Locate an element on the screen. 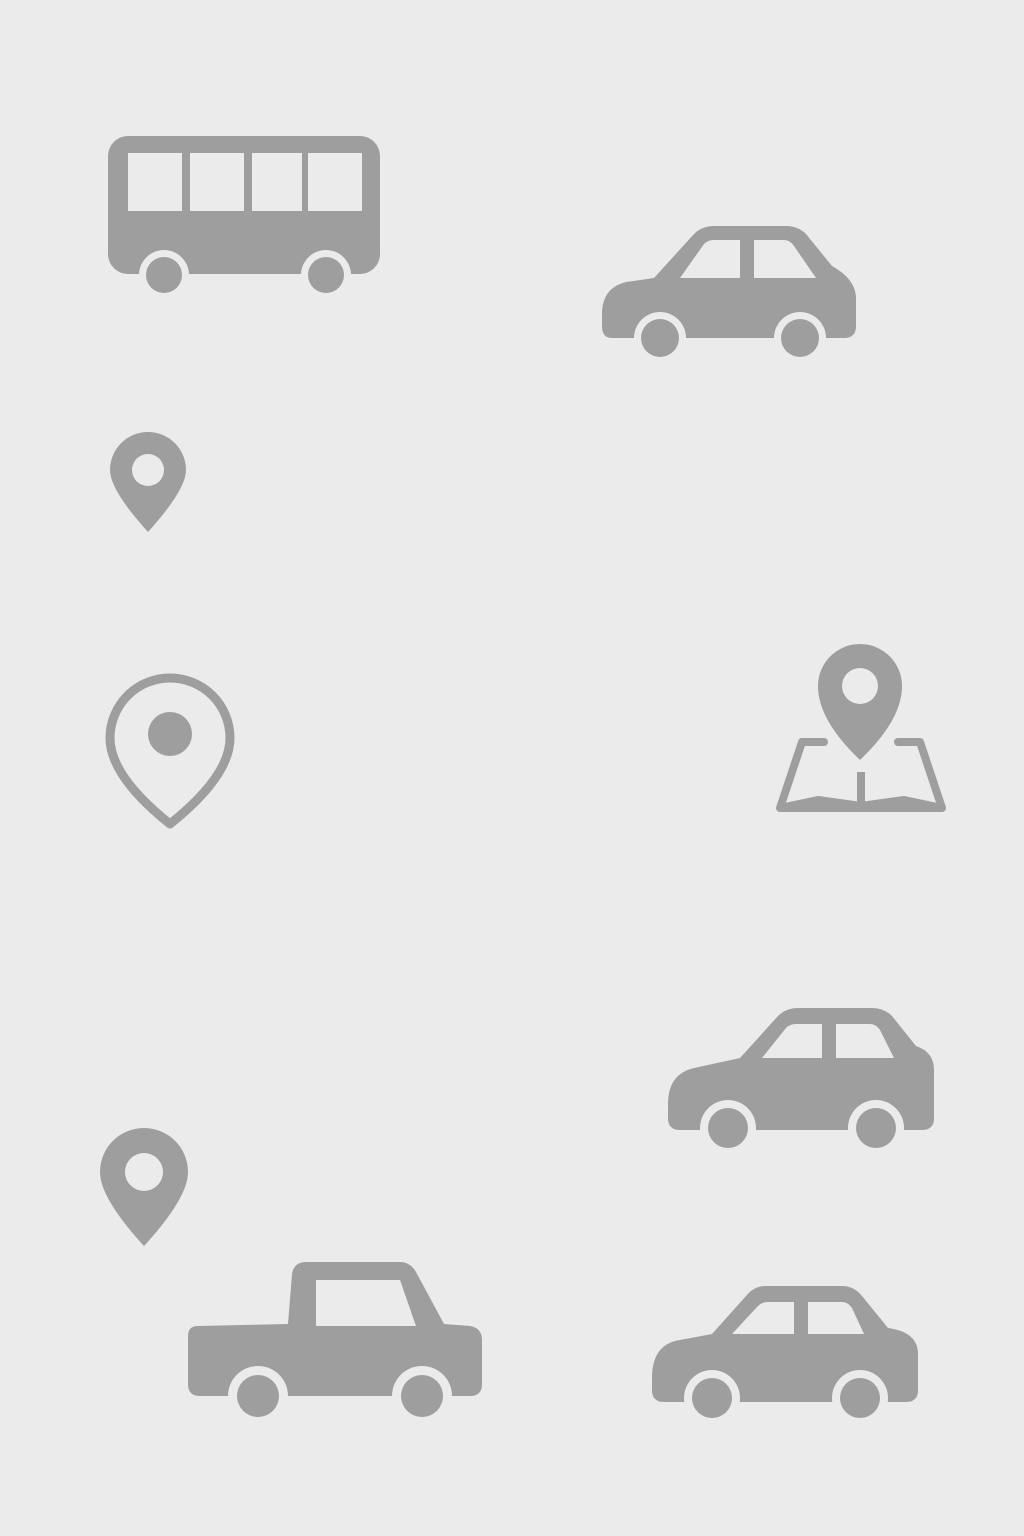 The image size is (1024, 1536). pickup-truck-icon is located at coordinates (336, 1342).